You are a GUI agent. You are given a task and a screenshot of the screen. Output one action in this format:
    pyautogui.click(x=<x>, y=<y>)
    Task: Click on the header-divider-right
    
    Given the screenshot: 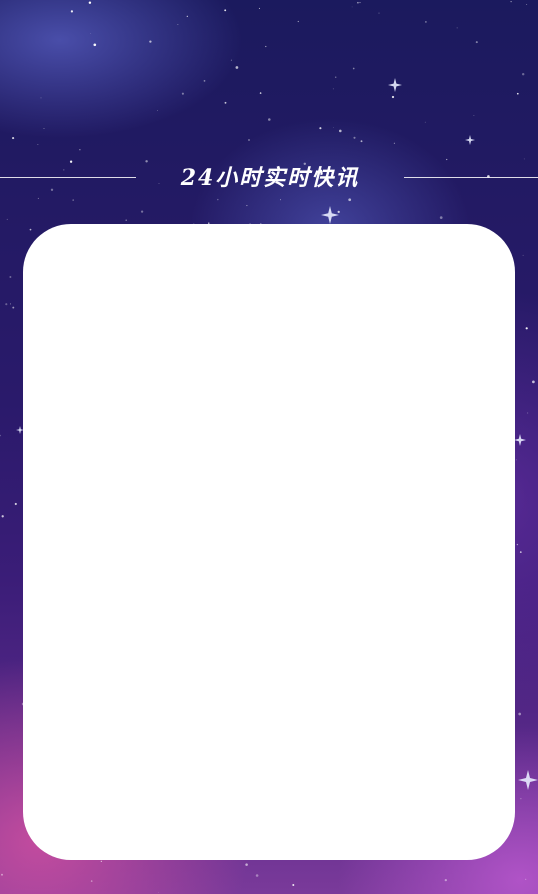 What is the action you would take?
    pyautogui.click(x=471, y=177)
    